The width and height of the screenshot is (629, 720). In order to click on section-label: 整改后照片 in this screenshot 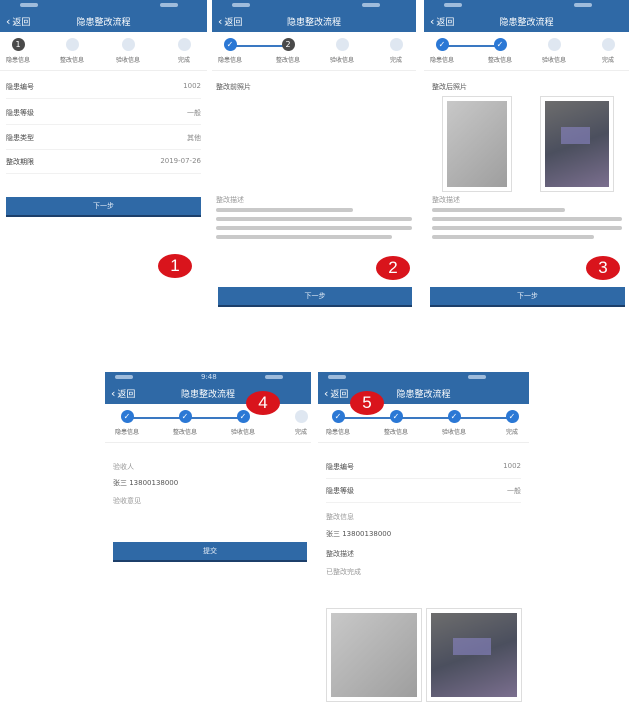, I will do `click(449, 87)`.